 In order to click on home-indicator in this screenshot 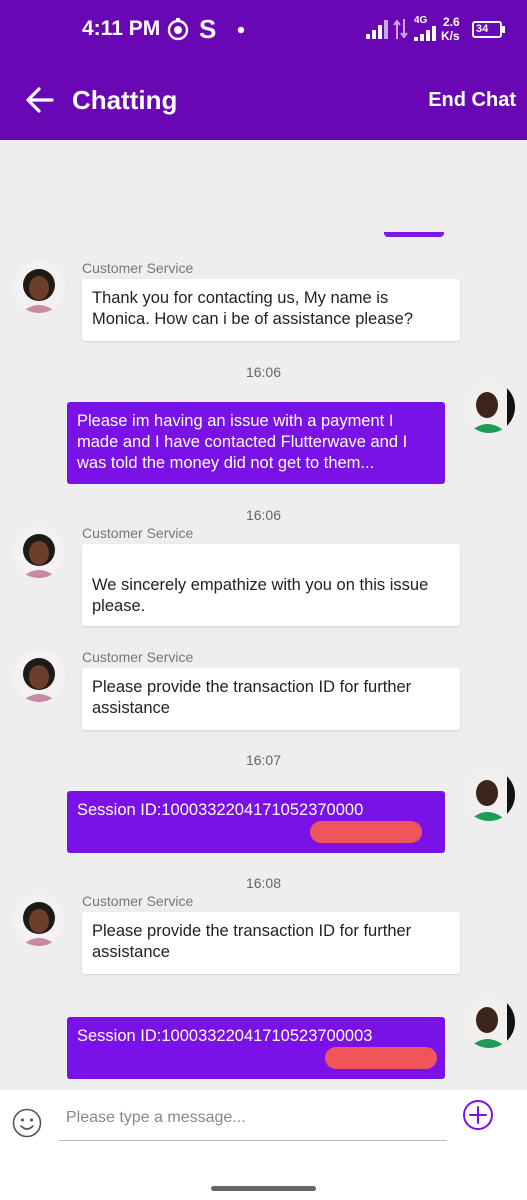, I will do `click(263, 1188)`.